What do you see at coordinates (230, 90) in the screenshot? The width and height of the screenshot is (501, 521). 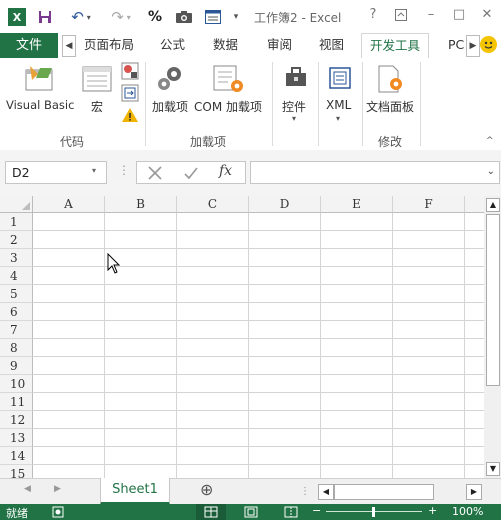 I see `com-addins-button: COM 加载项` at bounding box center [230, 90].